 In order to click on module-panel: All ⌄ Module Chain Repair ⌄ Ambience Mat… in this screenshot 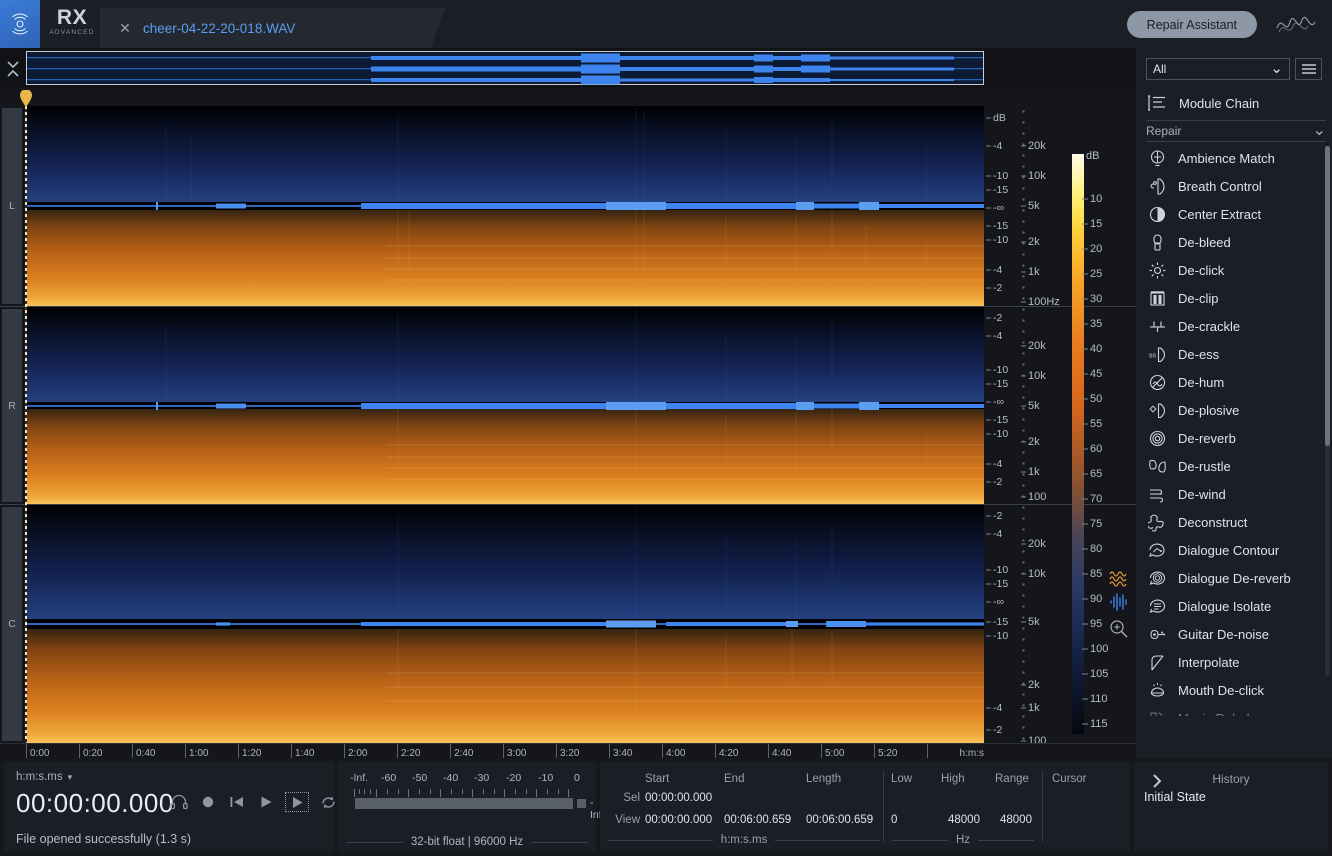, I will do `click(1234, 418)`.